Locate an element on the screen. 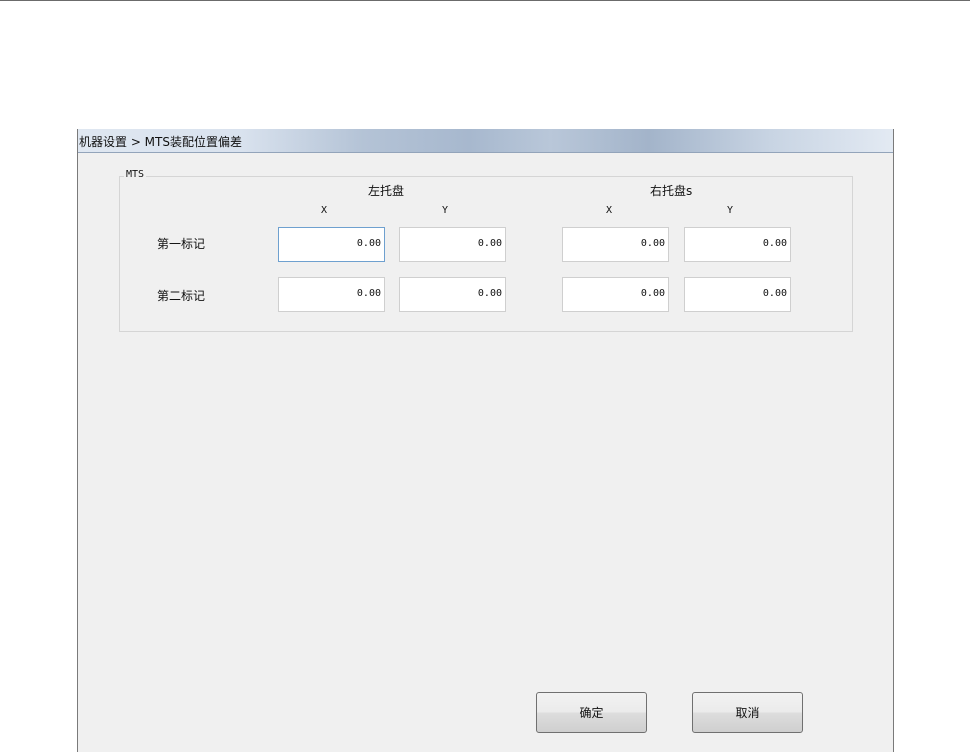 The width and height of the screenshot is (970, 752). left-tray-x-label: X is located at coordinates (324, 210).